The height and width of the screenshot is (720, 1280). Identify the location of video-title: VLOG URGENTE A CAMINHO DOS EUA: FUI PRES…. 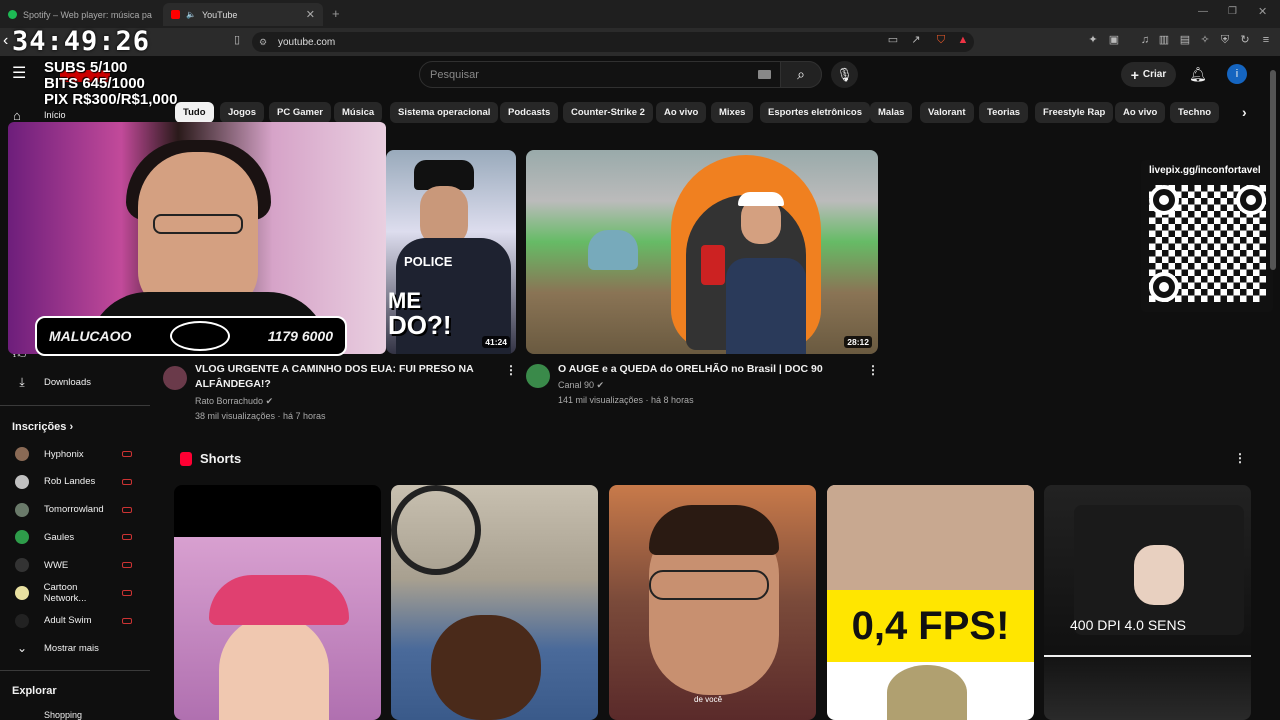
(345, 377).